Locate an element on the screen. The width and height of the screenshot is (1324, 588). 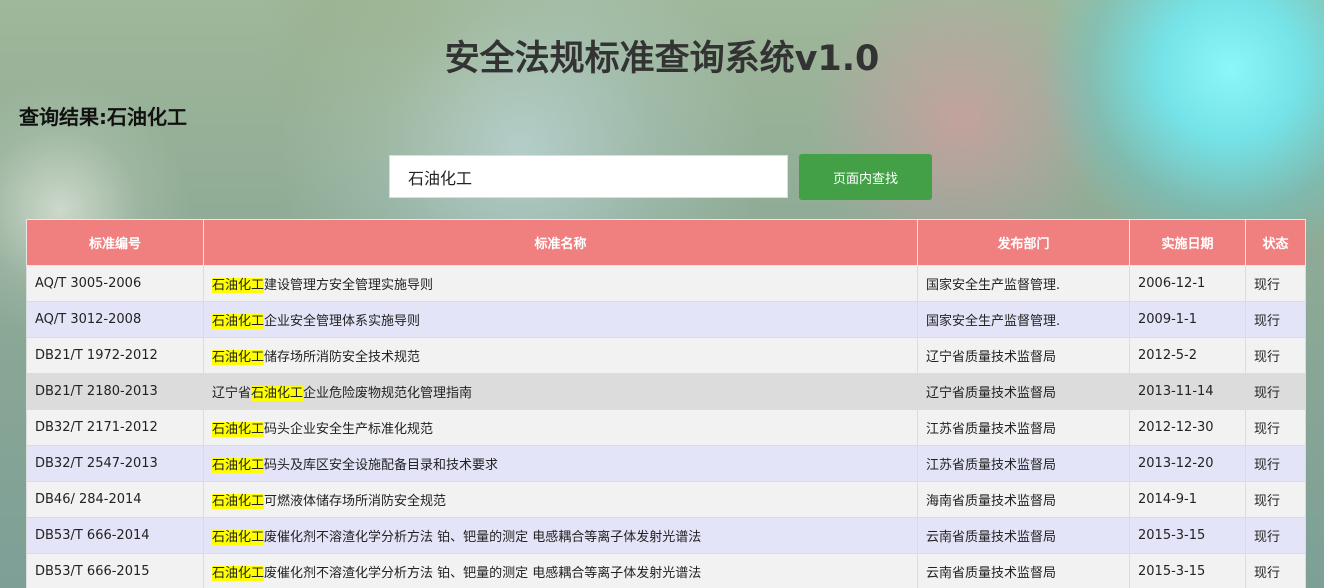
cell-date: 2014-9-1 is located at coordinates (1187, 499).